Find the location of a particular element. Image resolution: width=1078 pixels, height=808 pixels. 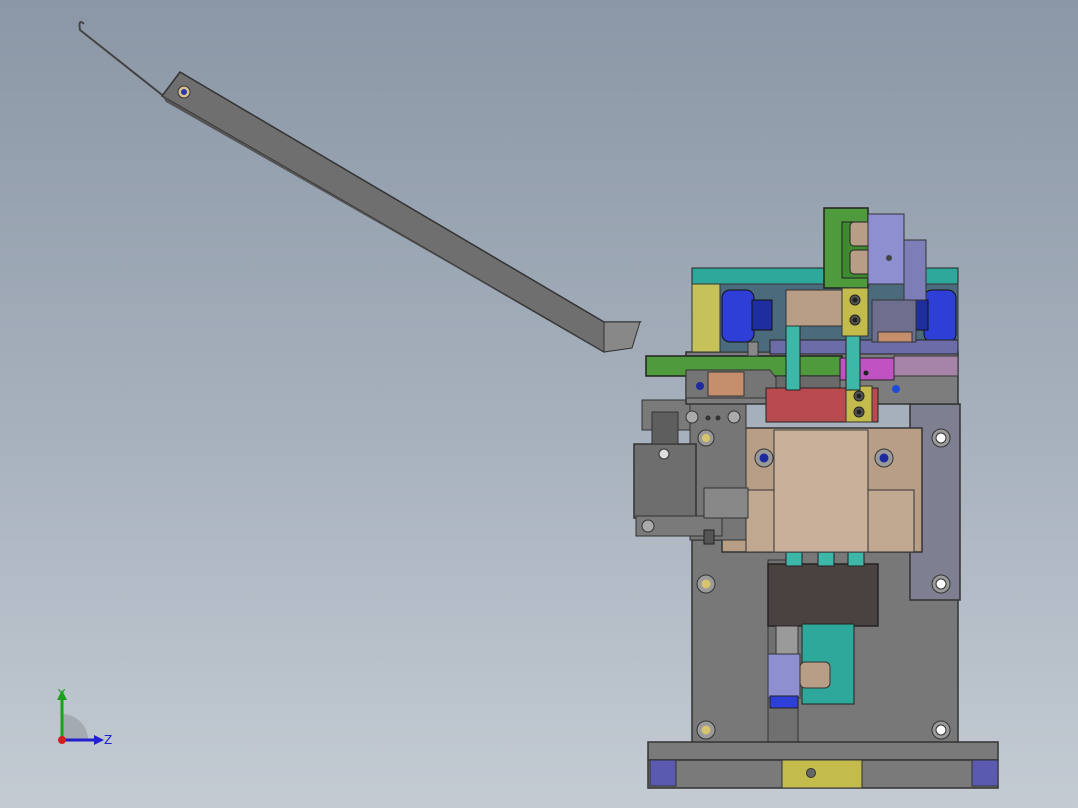

lavender-clamp is located at coordinates (784, 676).